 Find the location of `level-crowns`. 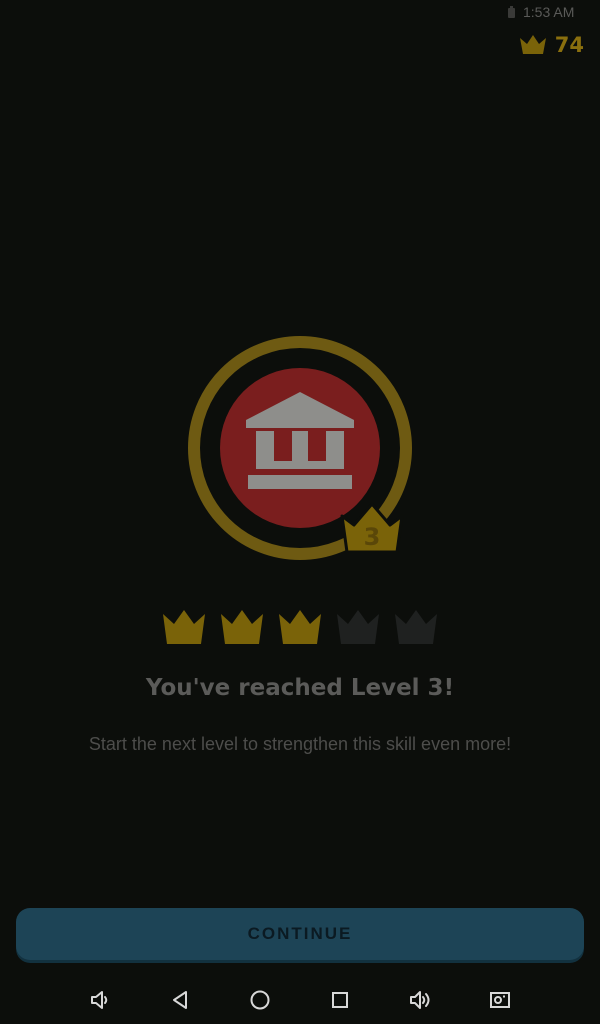

level-crowns is located at coordinates (300, 627).